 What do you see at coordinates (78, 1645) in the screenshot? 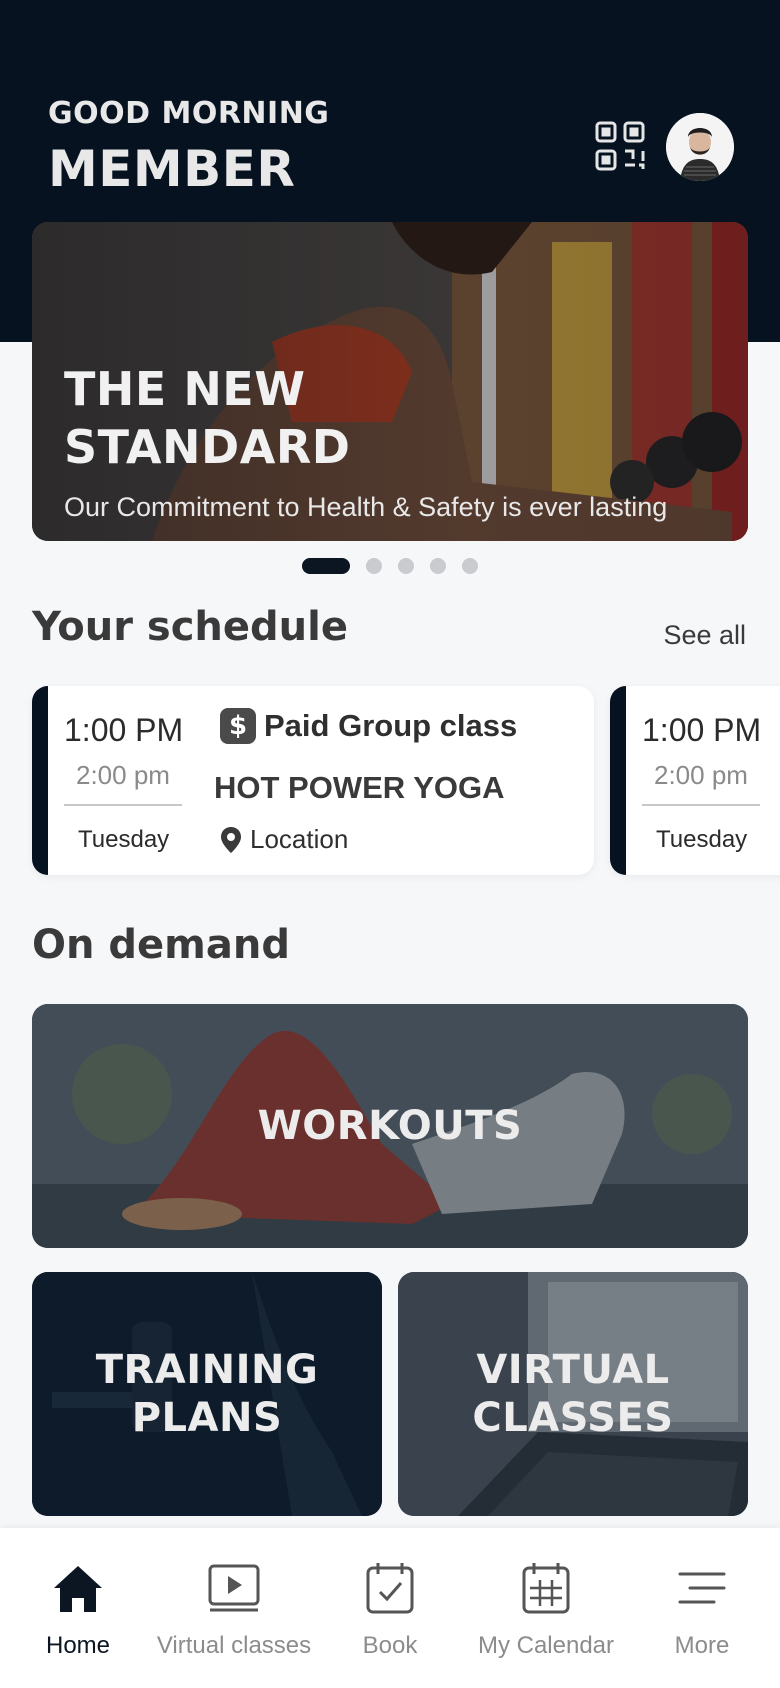
I see `nav-label-home: Home` at bounding box center [78, 1645].